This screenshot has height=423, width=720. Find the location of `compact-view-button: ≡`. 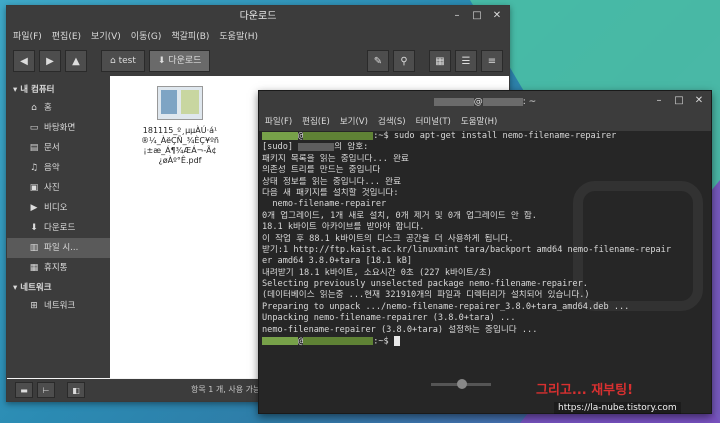

compact-view-button: ≡ is located at coordinates (492, 61).